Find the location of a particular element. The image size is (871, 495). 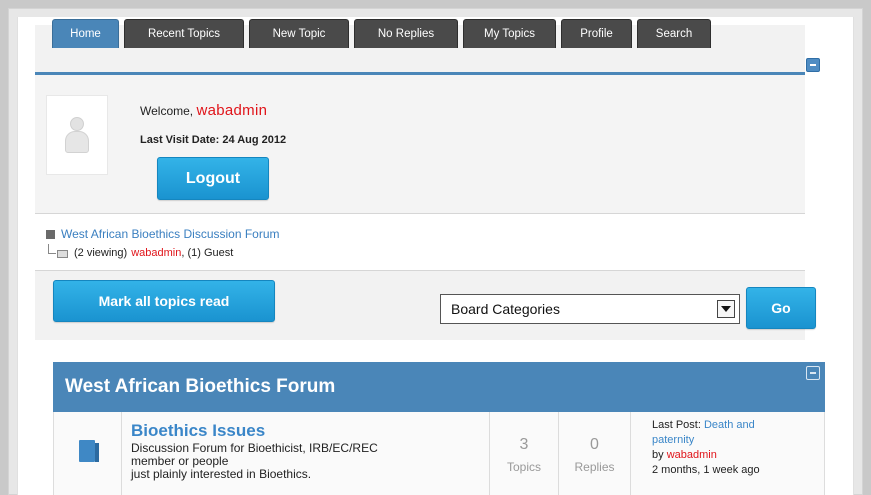

last-post-author: wabadmin is located at coordinates (692, 455).